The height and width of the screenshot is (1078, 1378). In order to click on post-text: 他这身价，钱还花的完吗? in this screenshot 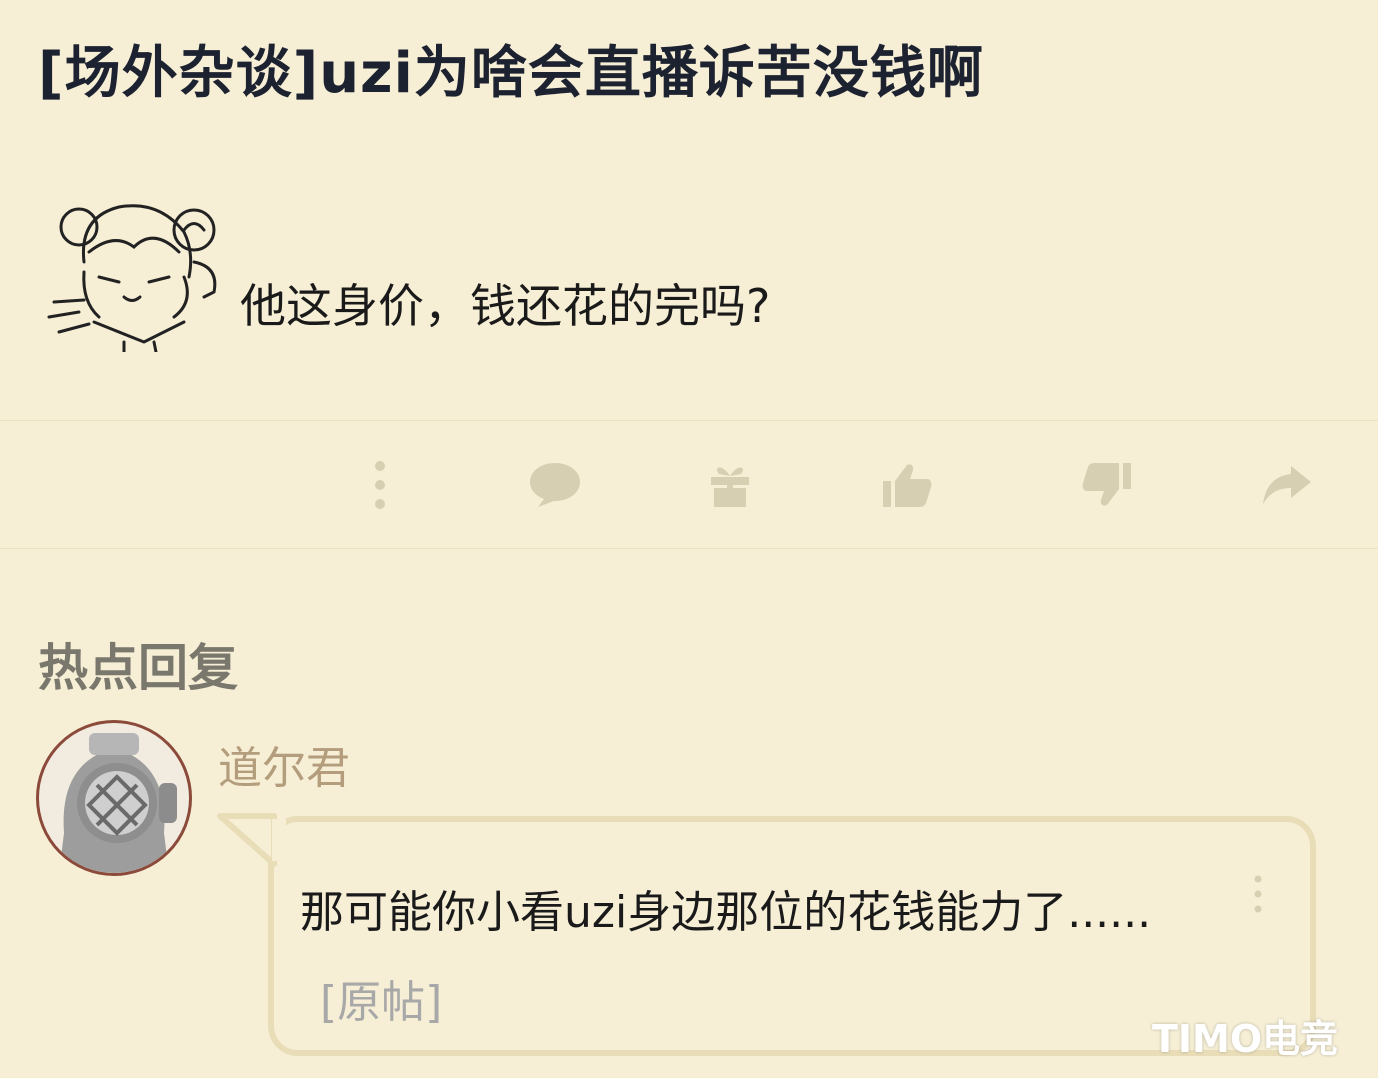, I will do `click(505, 306)`.